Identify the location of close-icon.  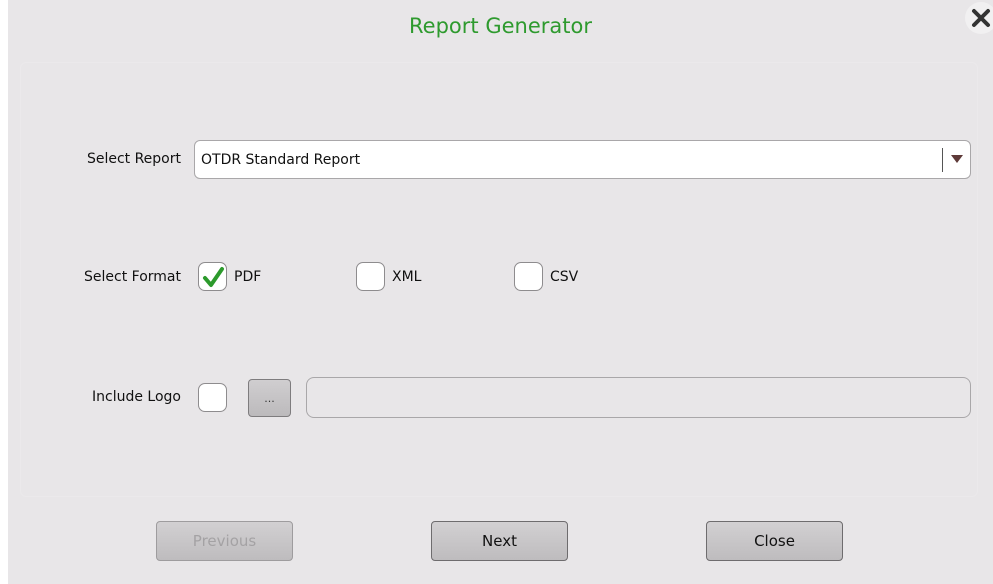
(981, 18).